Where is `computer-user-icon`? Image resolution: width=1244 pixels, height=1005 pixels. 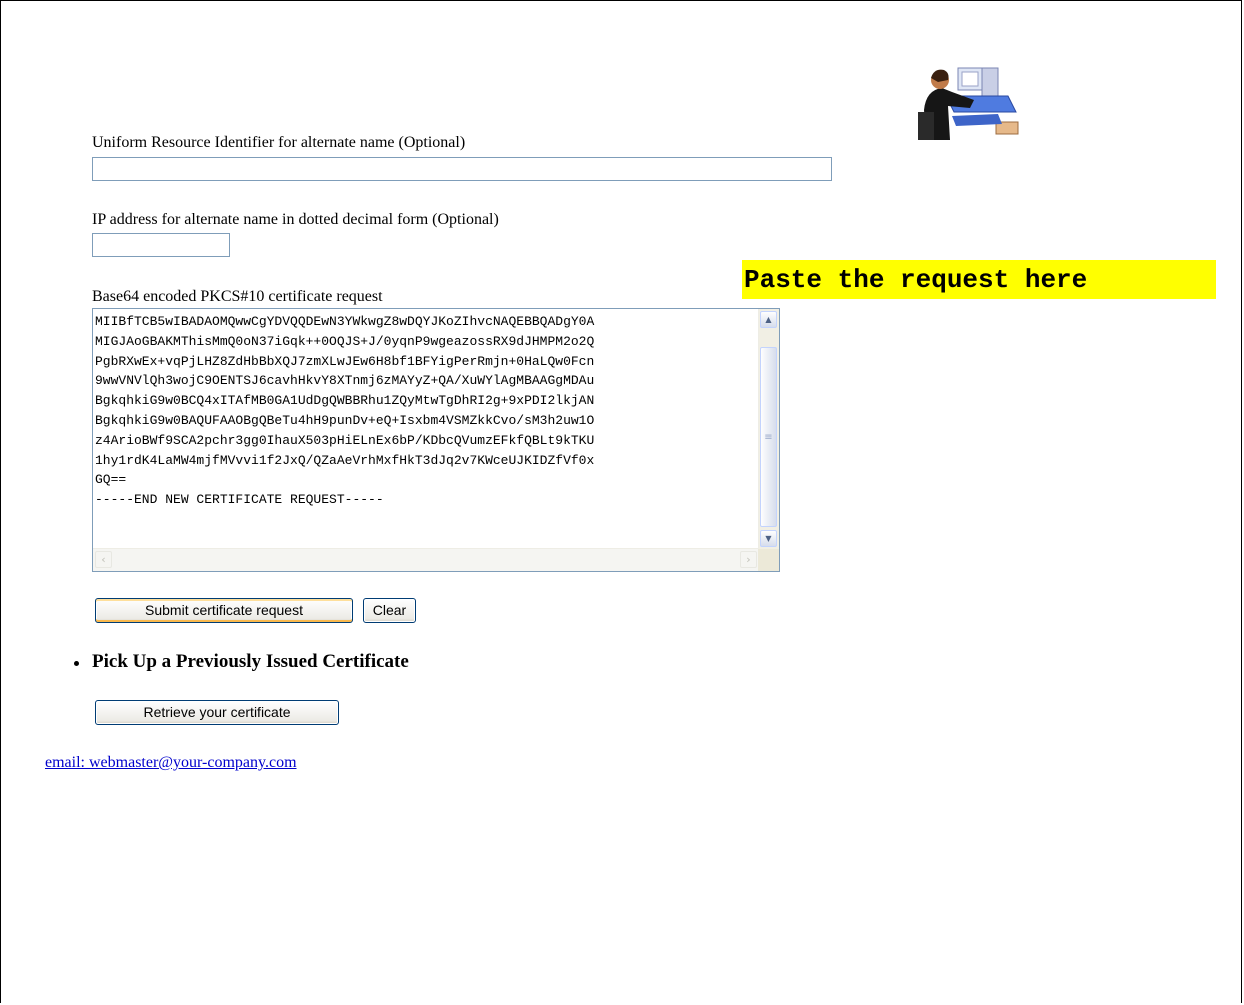 computer-user-icon is located at coordinates (968, 103).